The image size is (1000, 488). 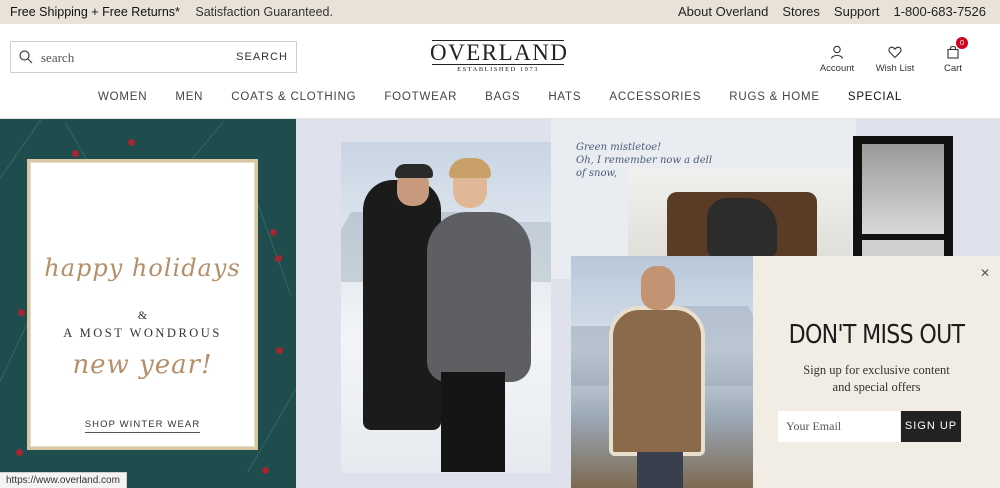 I want to click on close-icon: ✕, so click(x=985, y=273).